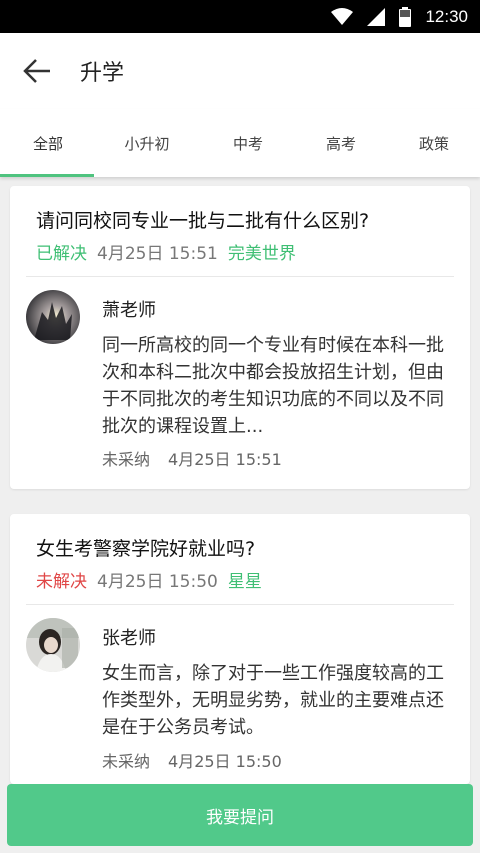 Image resolution: width=480 pixels, height=853 pixels. I want to click on tab-policy: 政策, so click(433, 143).